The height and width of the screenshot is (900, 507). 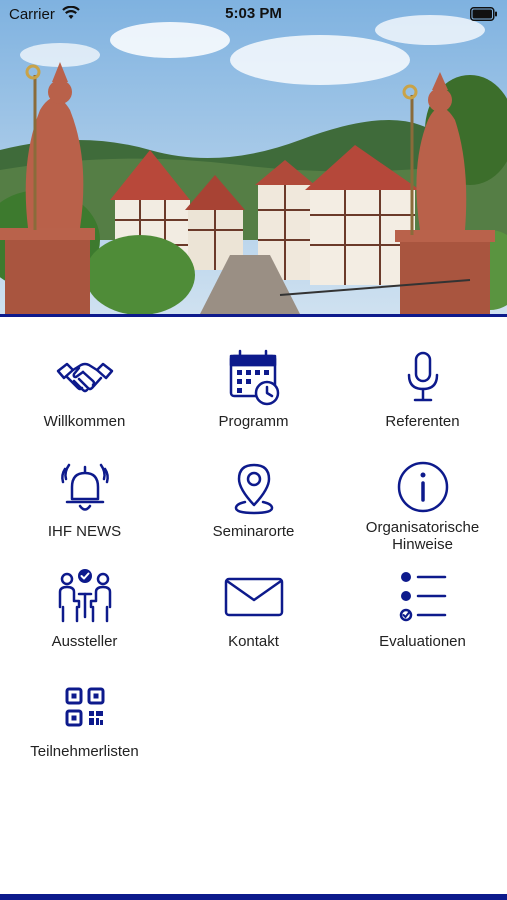 What do you see at coordinates (253, 897) in the screenshot?
I see `bottom-bar` at bounding box center [253, 897].